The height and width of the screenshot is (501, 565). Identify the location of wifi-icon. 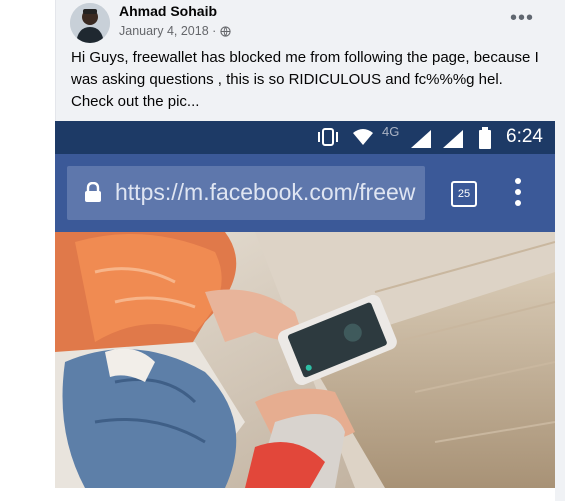
(363, 137).